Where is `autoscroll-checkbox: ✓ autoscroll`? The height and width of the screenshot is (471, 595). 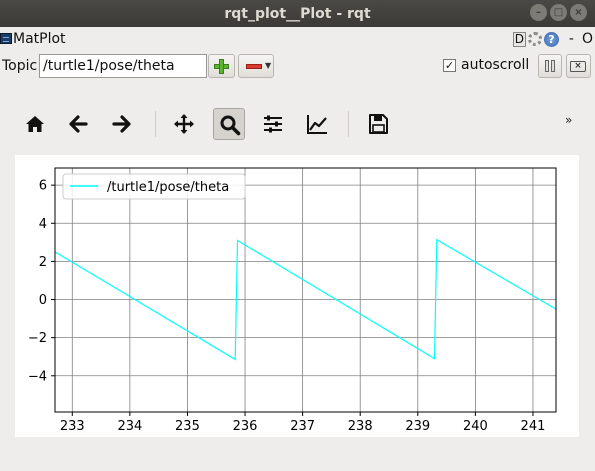
autoscroll-checkbox: ✓ autoscroll is located at coordinates (486, 65).